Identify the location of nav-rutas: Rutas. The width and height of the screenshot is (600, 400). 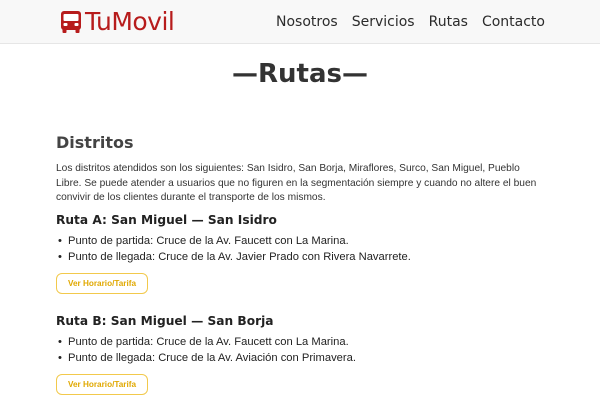
(448, 22).